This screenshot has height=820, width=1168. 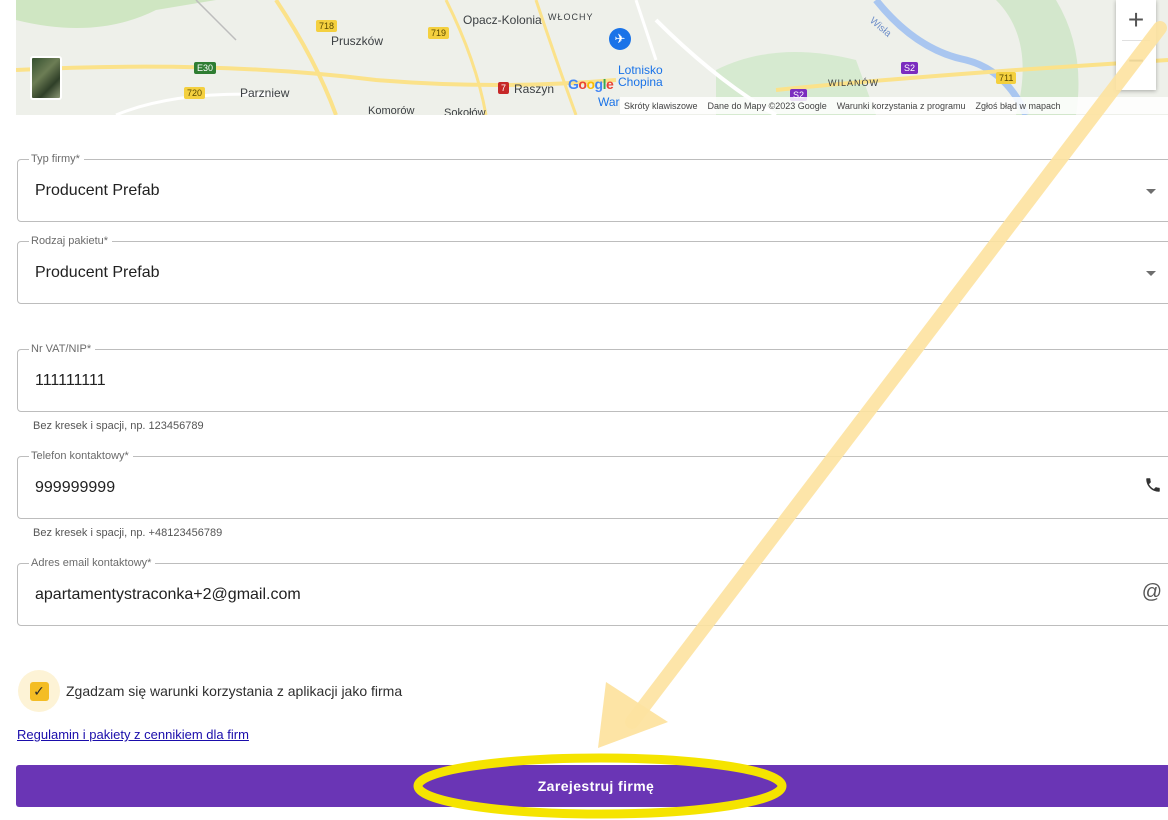 I want to click on company-type-label: Typ firmy*, so click(x=56, y=159).